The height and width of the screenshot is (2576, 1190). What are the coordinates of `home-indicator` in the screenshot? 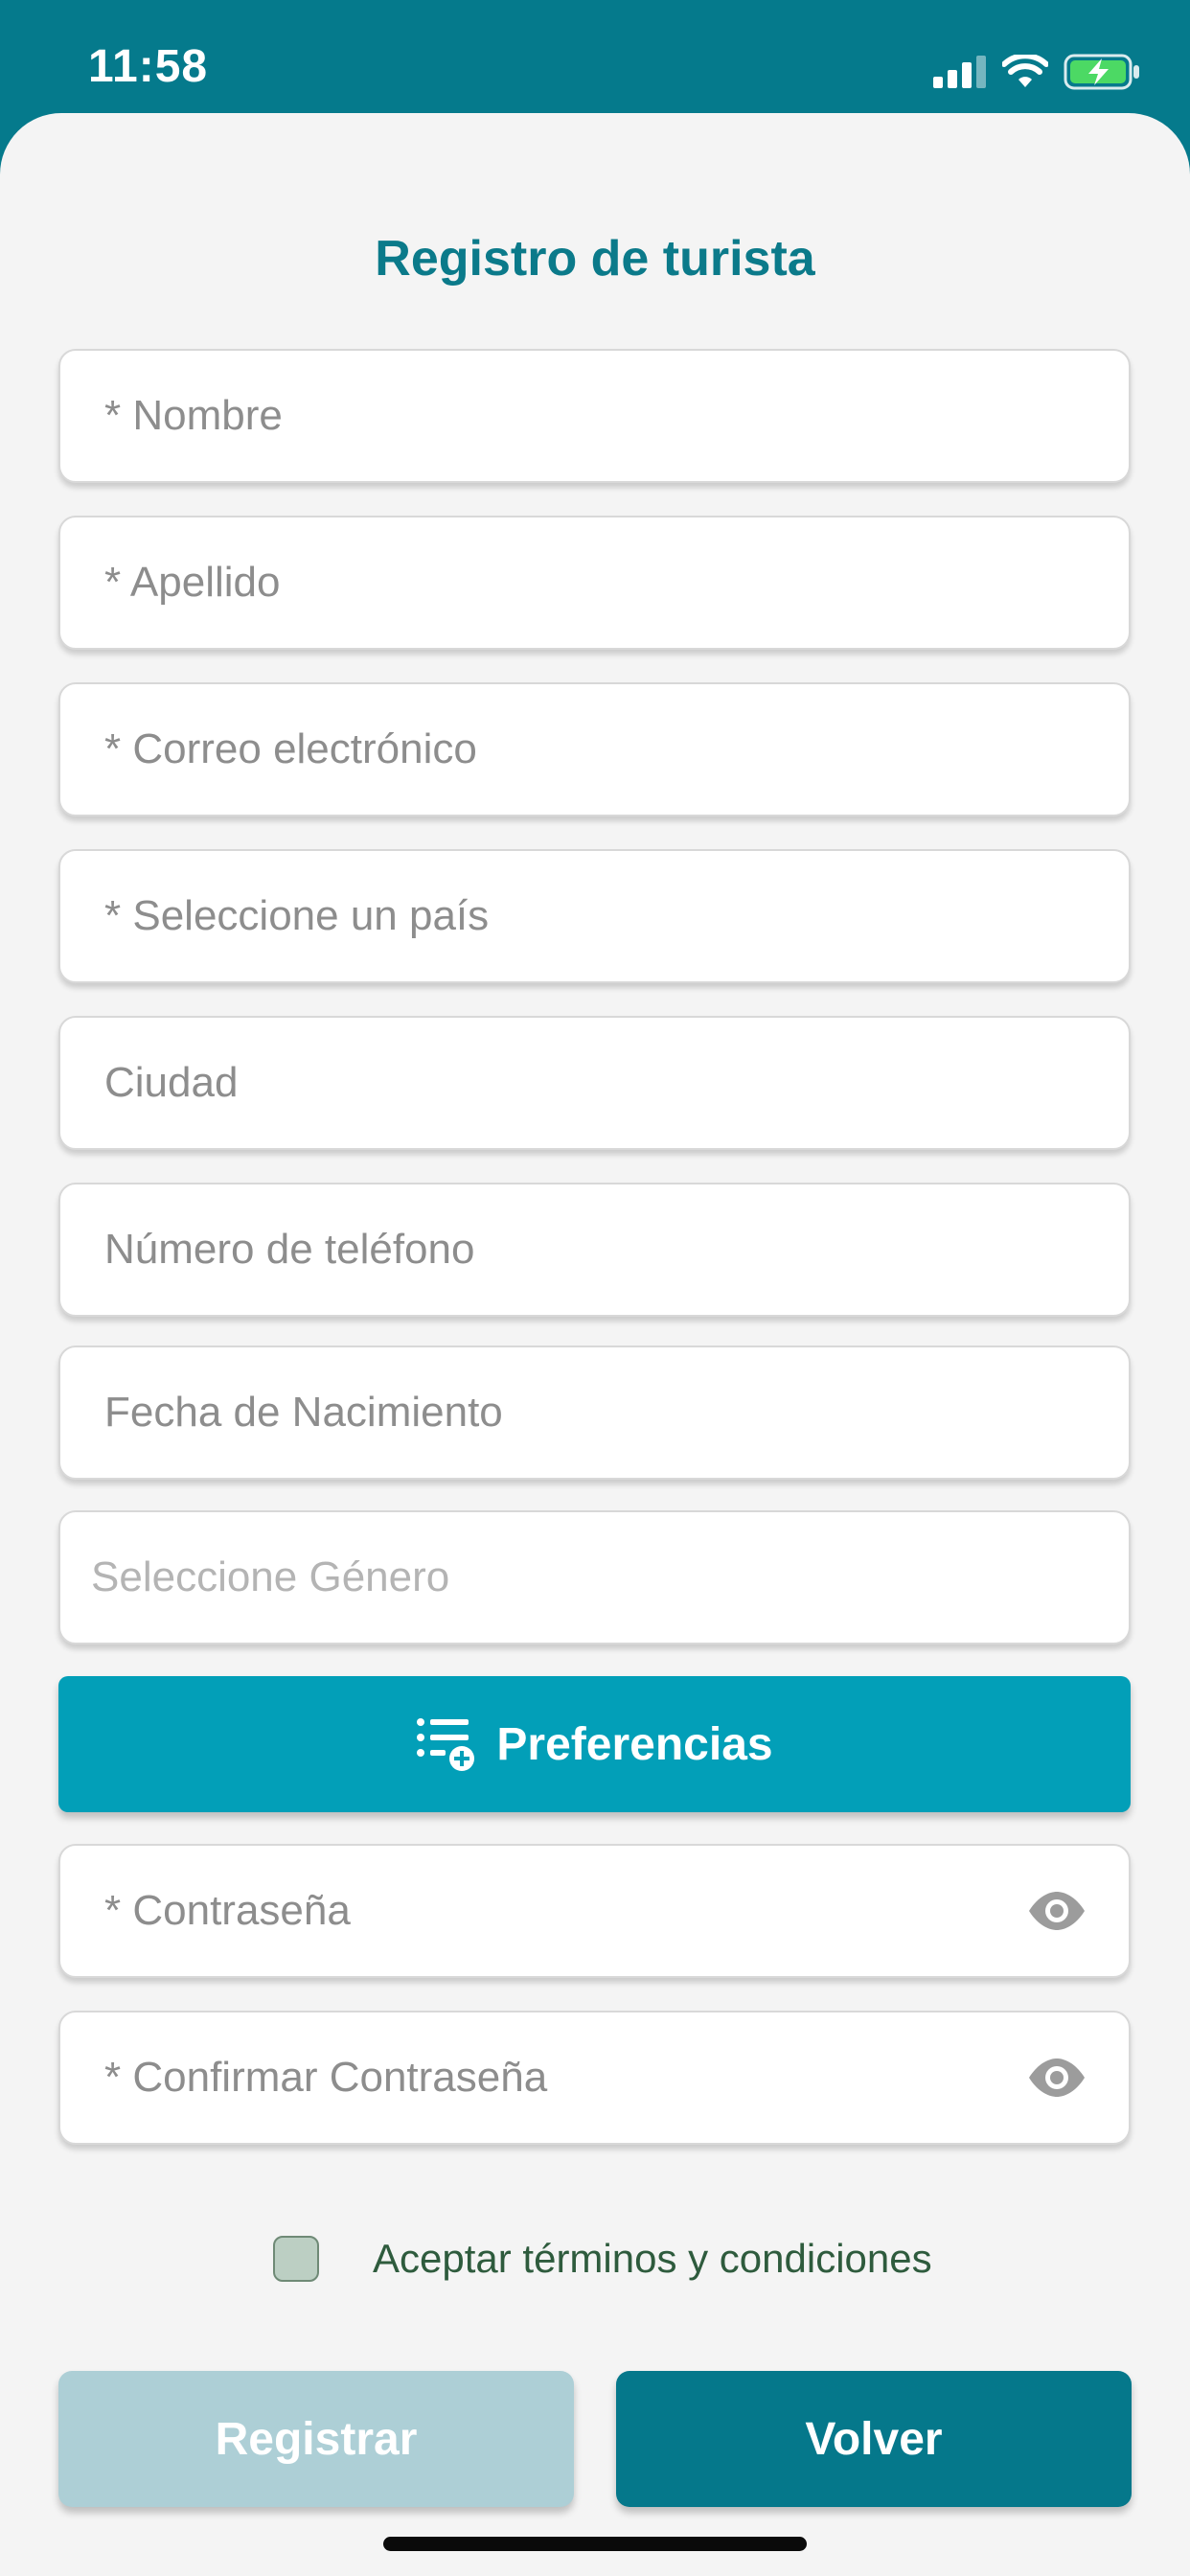 It's located at (595, 2544).